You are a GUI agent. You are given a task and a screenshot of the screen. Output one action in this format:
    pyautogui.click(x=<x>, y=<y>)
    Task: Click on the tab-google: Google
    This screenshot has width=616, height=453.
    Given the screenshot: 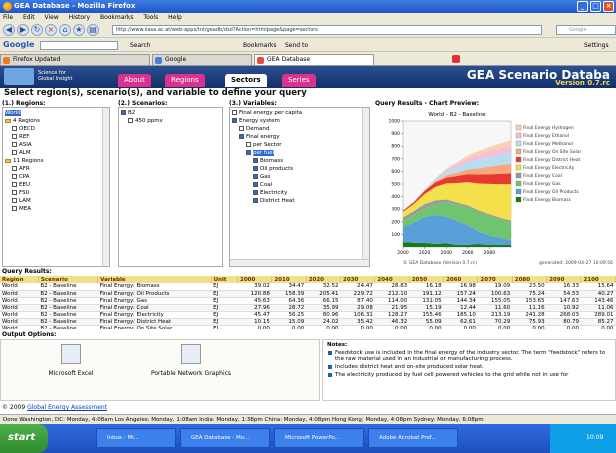 What is the action you would take?
    pyautogui.click(x=202, y=59)
    